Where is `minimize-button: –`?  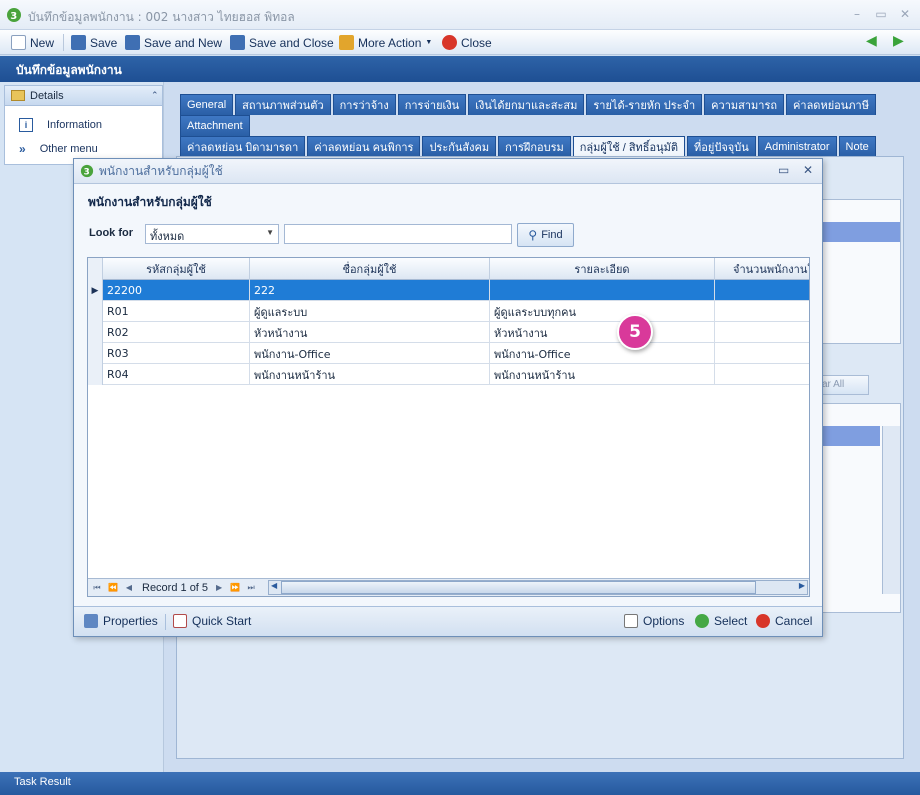 minimize-button: – is located at coordinates (857, 14).